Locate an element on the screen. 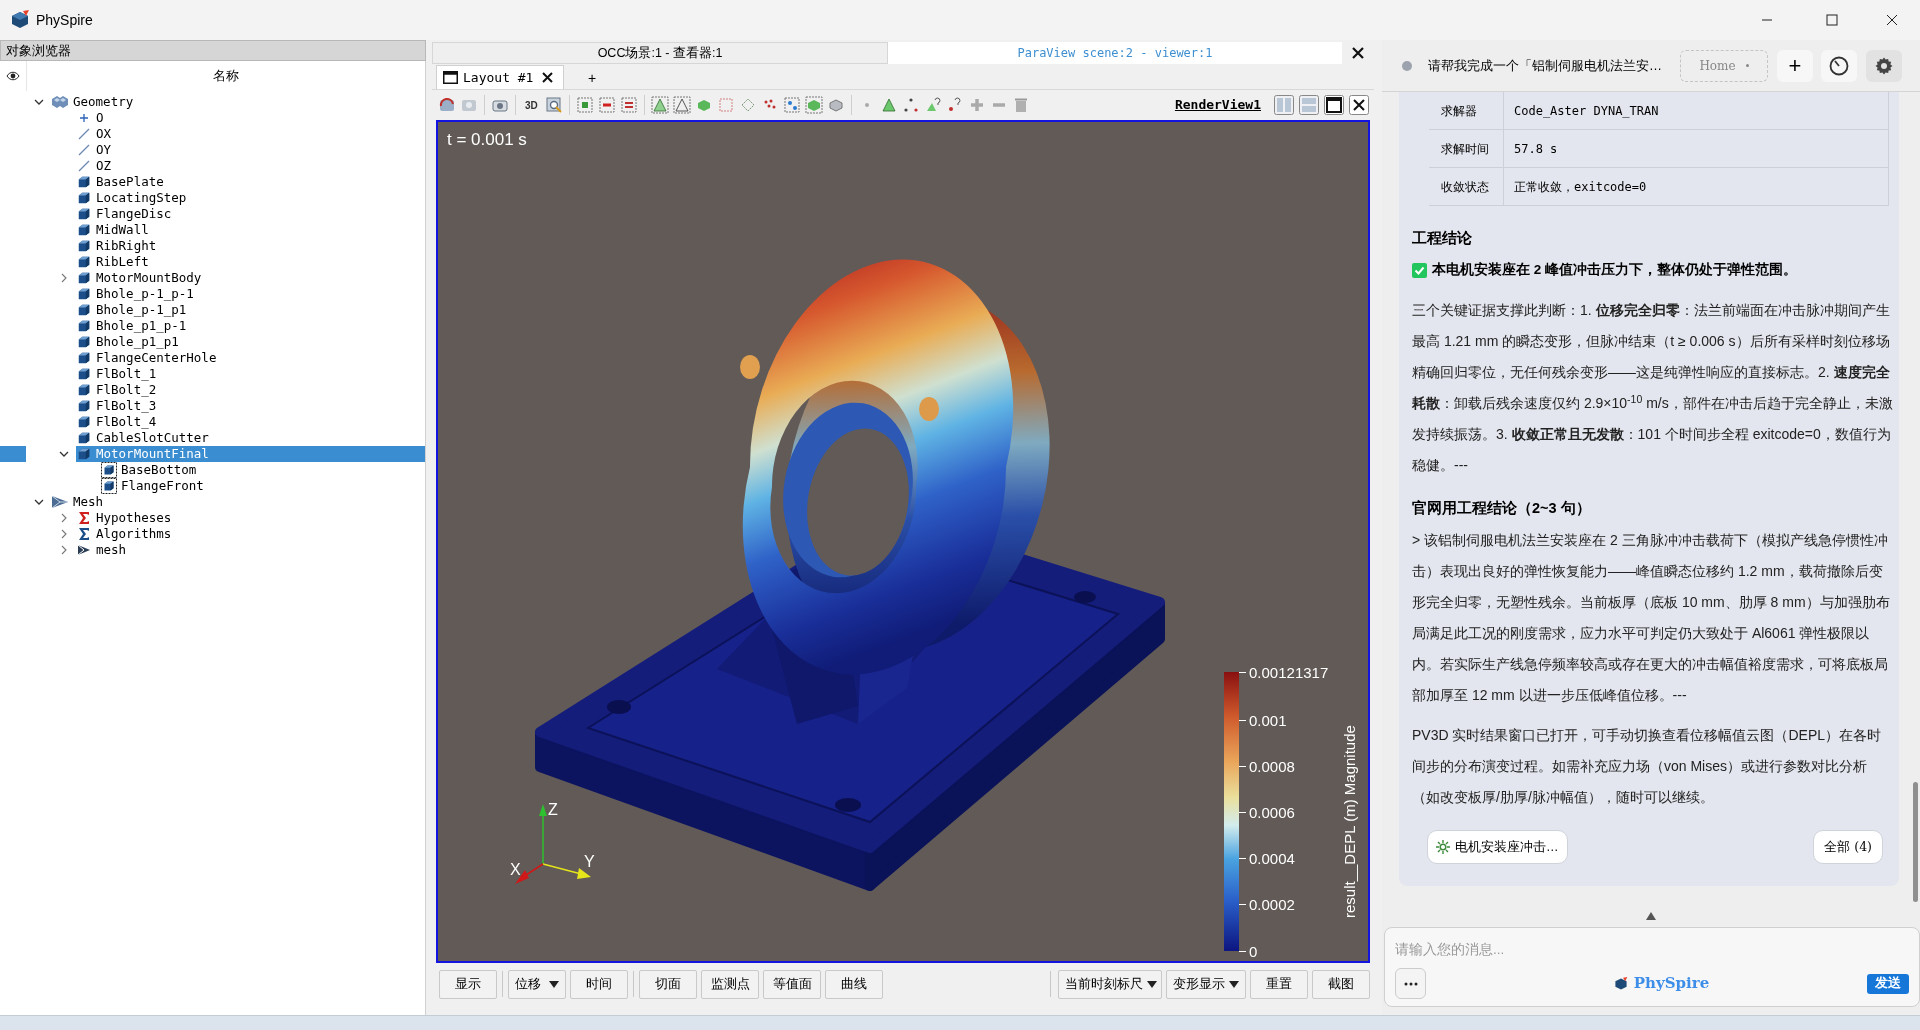  tree-item: mesh is located at coordinates (103, 550).